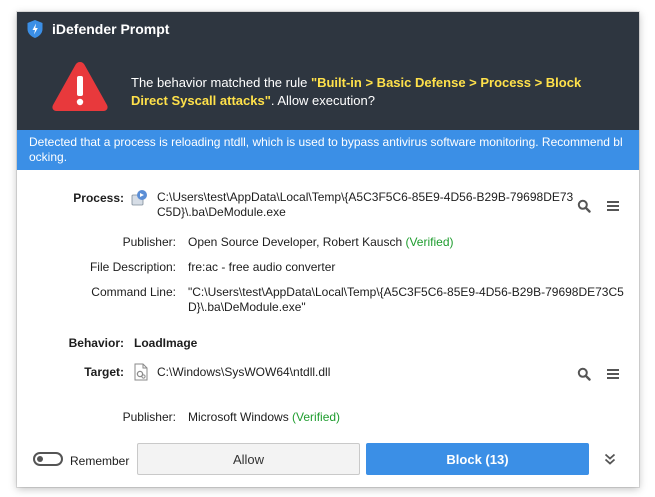 The width and height of the screenshot is (655, 497). Describe the element at coordinates (98, 198) in the screenshot. I see `process-label: Process:` at that location.